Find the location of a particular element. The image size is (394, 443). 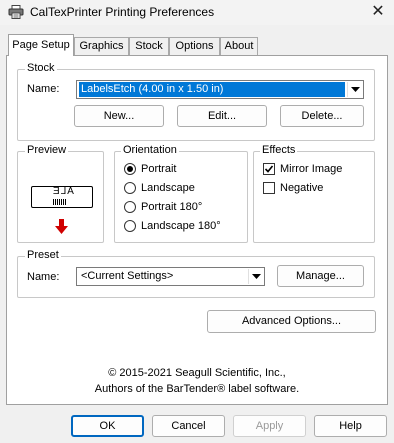

stock-name-select: LabelsEtch (4.00 in x 1.50 in) is located at coordinates (220, 89).